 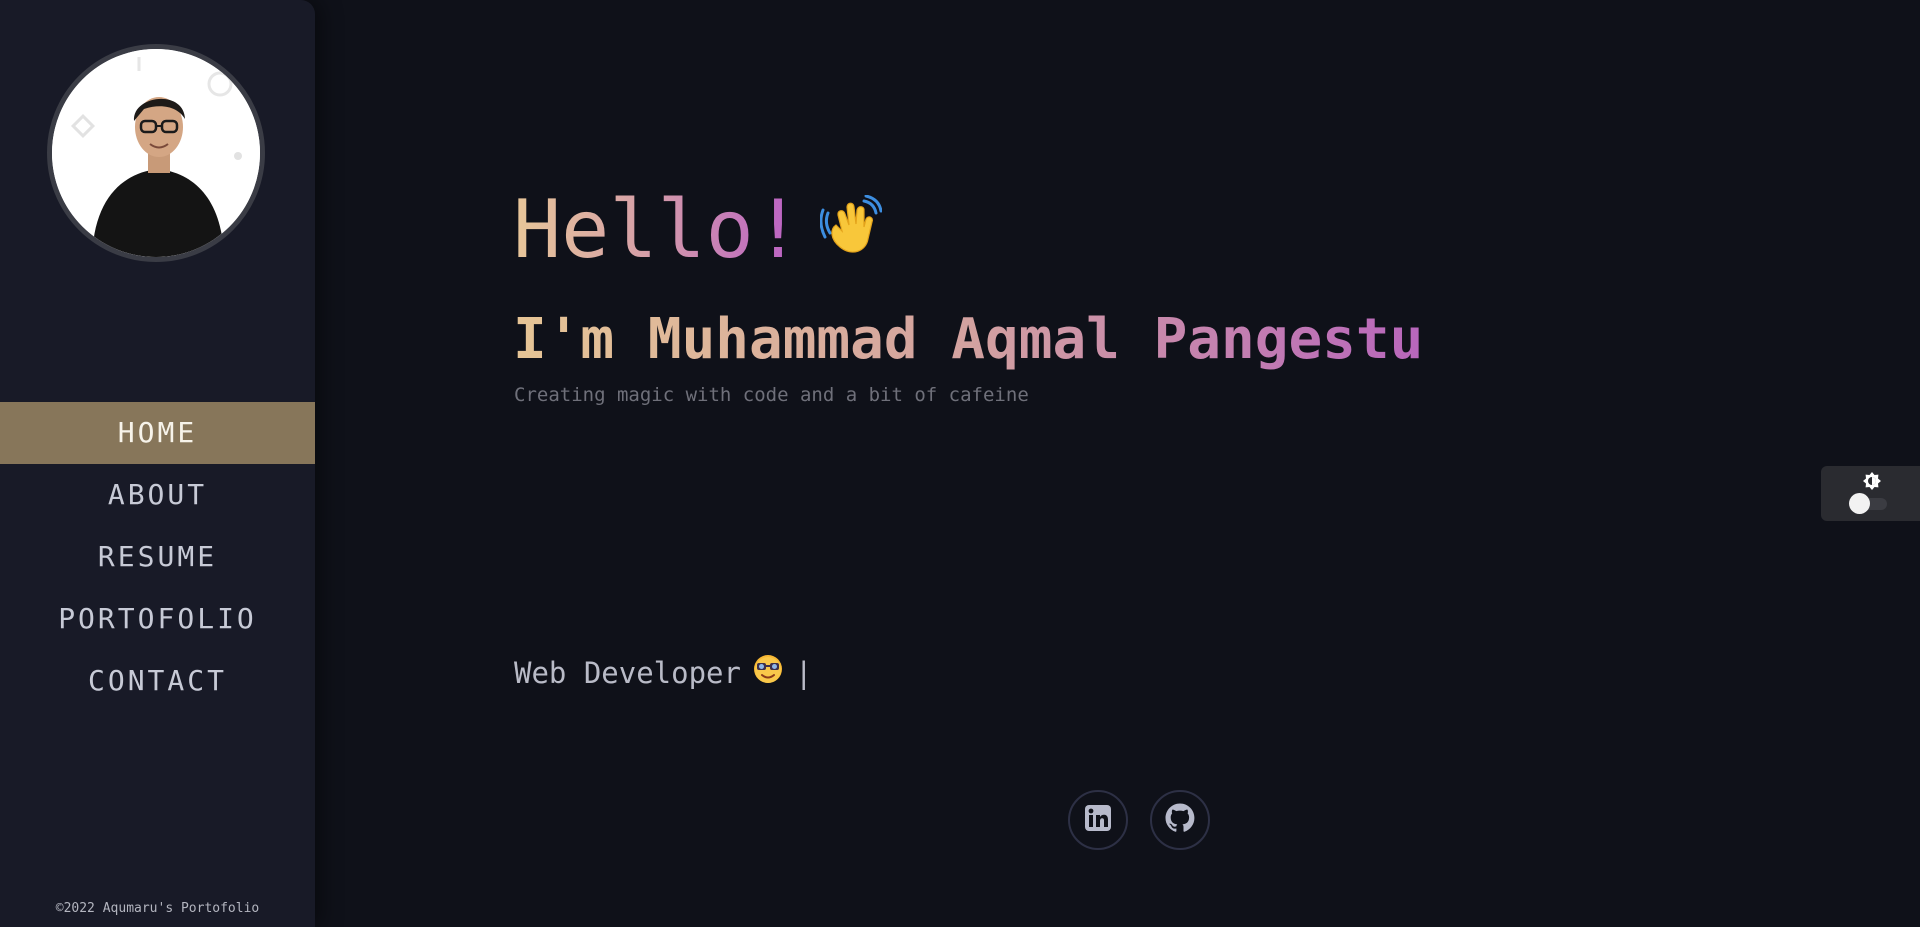 I want to click on toggle-knob, so click(x=1859, y=503).